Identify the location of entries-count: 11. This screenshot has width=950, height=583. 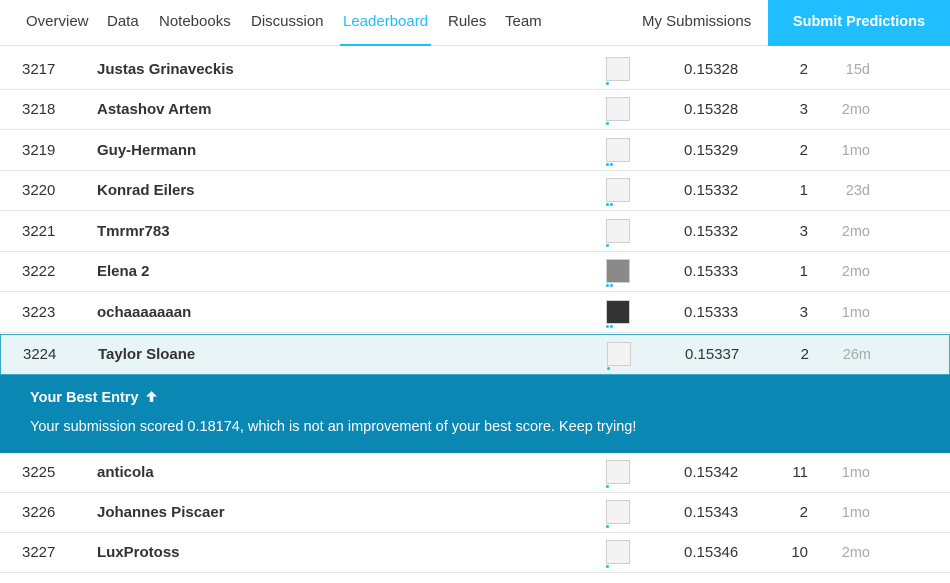
(800, 472).